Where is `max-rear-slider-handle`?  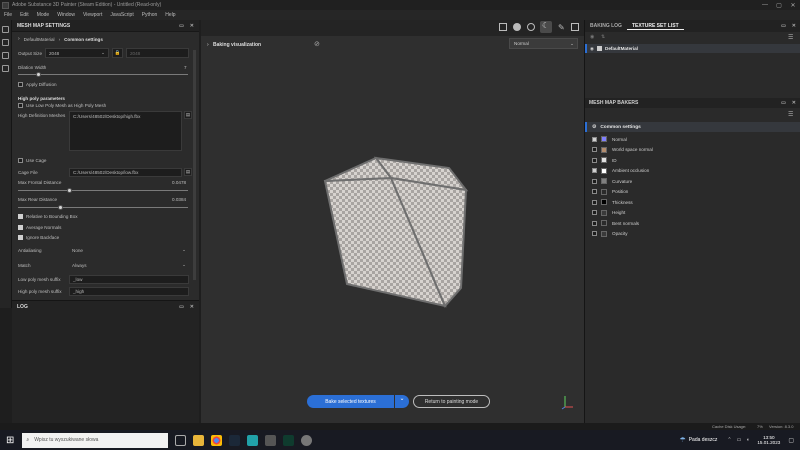
max-rear-slider-handle is located at coordinates (60, 207).